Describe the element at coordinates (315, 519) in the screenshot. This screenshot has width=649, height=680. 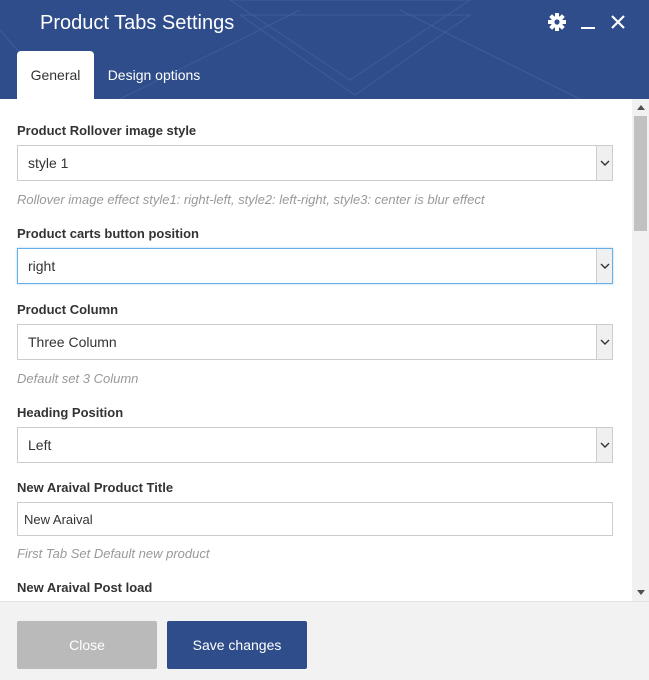
I see `new-arrival-title-input` at that location.